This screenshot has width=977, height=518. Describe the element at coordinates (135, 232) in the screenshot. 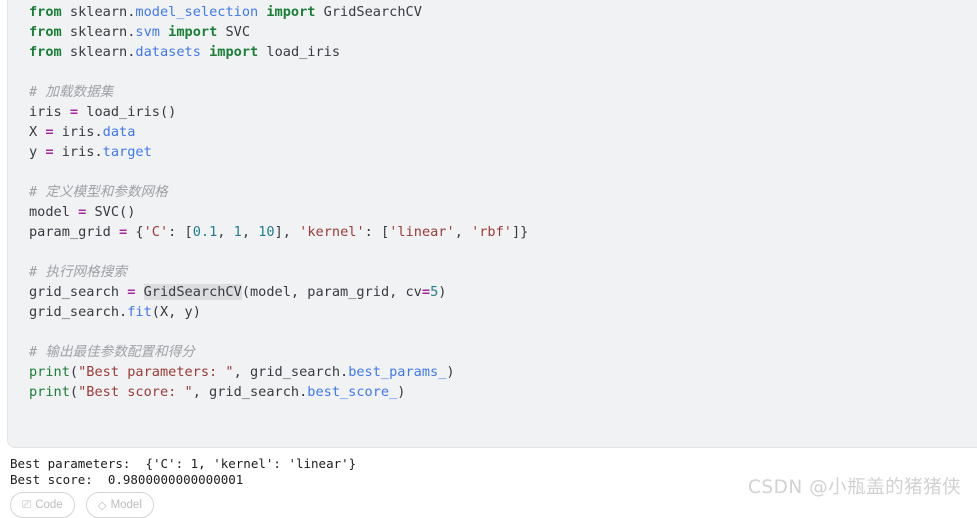

I see `code-token: {` at that location.